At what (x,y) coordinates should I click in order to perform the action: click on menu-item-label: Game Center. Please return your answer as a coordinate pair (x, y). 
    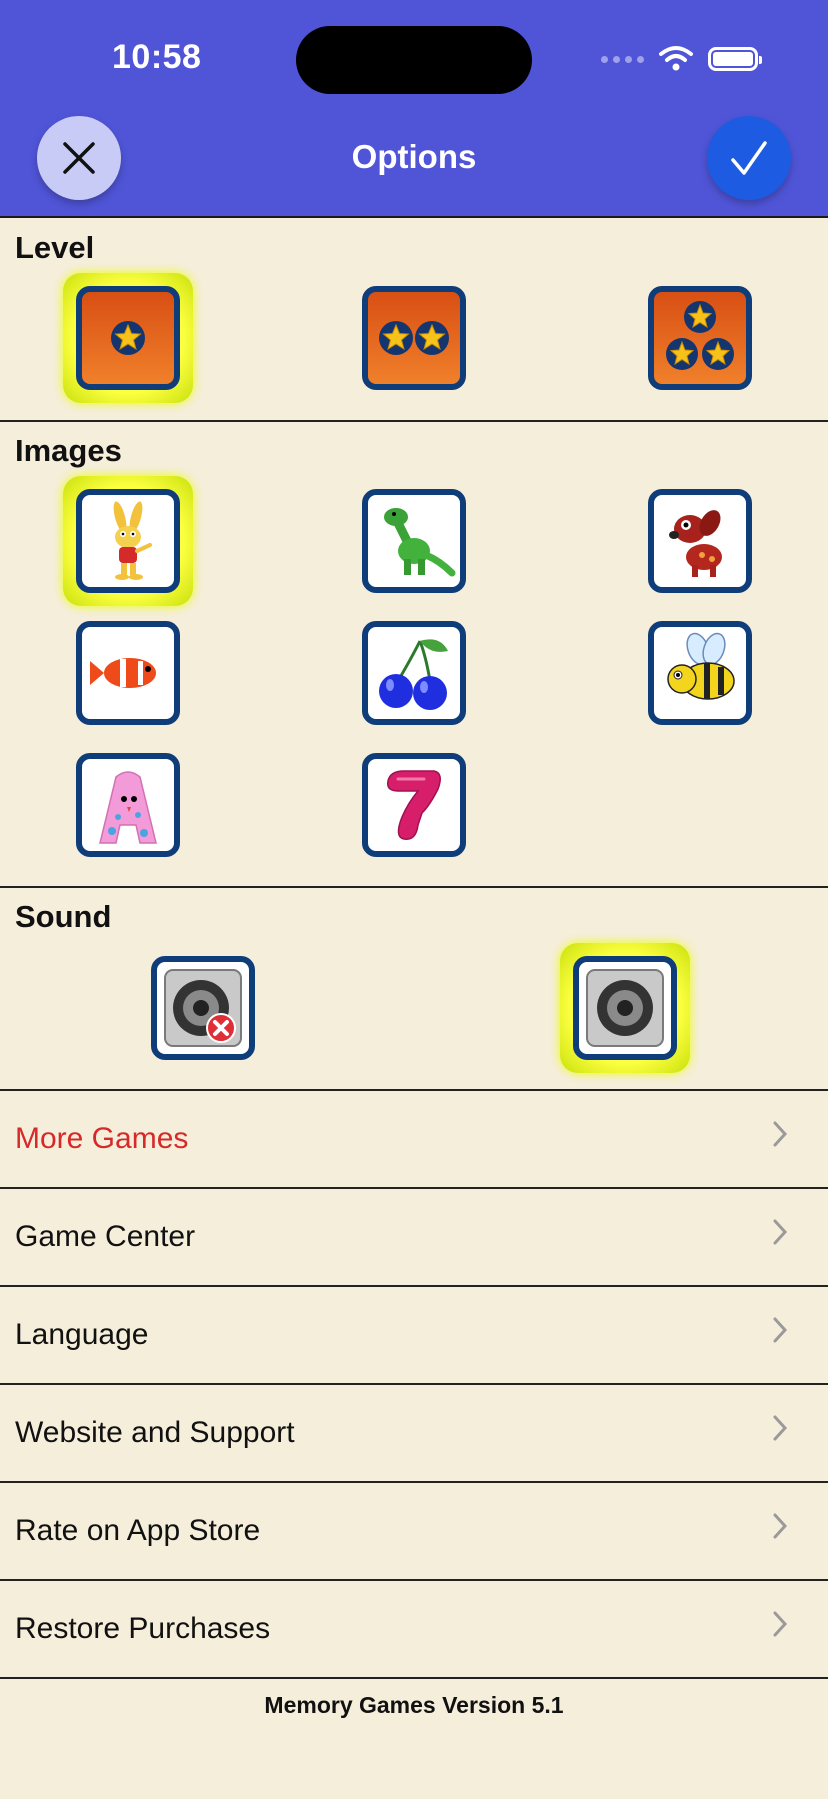
    Looking at the image, I should click on (105, 1236).